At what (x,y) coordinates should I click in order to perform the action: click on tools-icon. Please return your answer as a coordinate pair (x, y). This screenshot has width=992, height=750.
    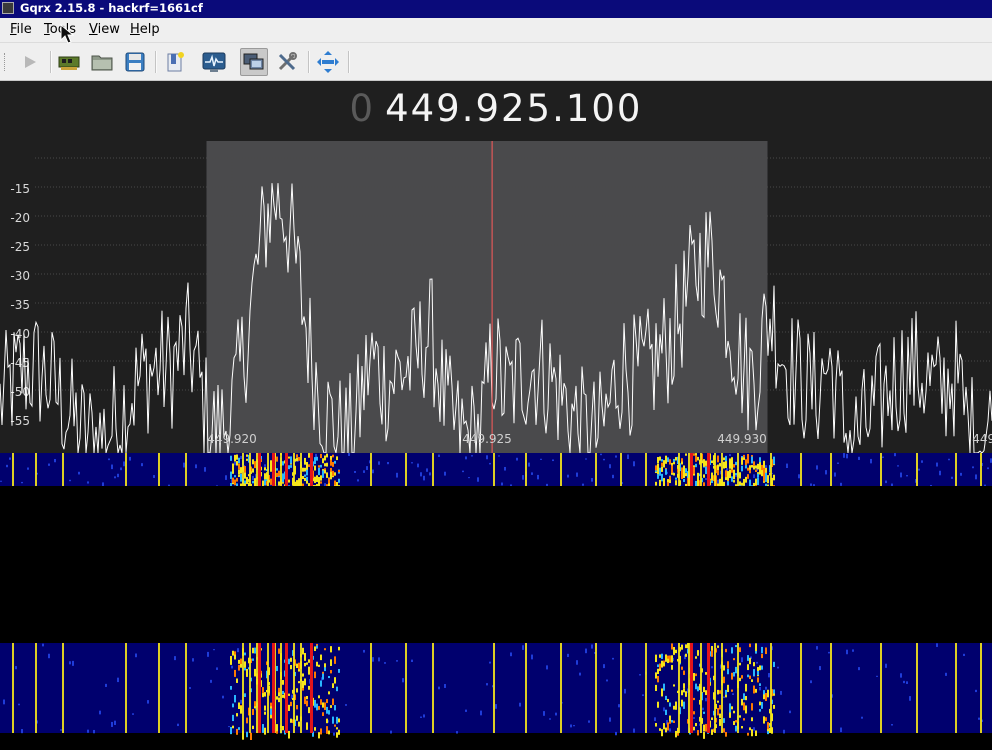
    Looking at the image, I should click on (287, 61).